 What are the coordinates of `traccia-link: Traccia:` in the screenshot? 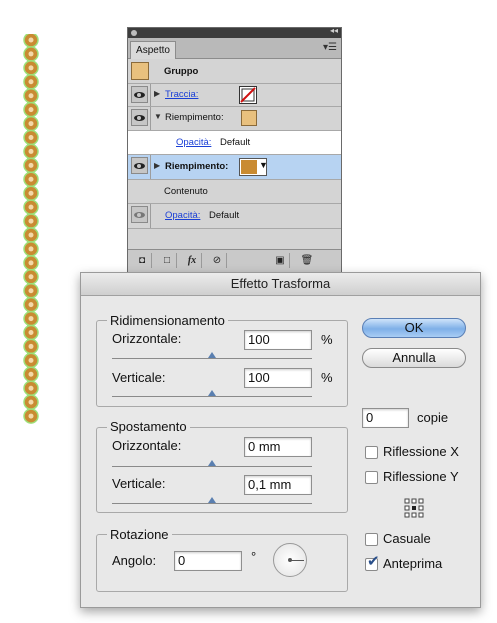 It's located at (181, 94).